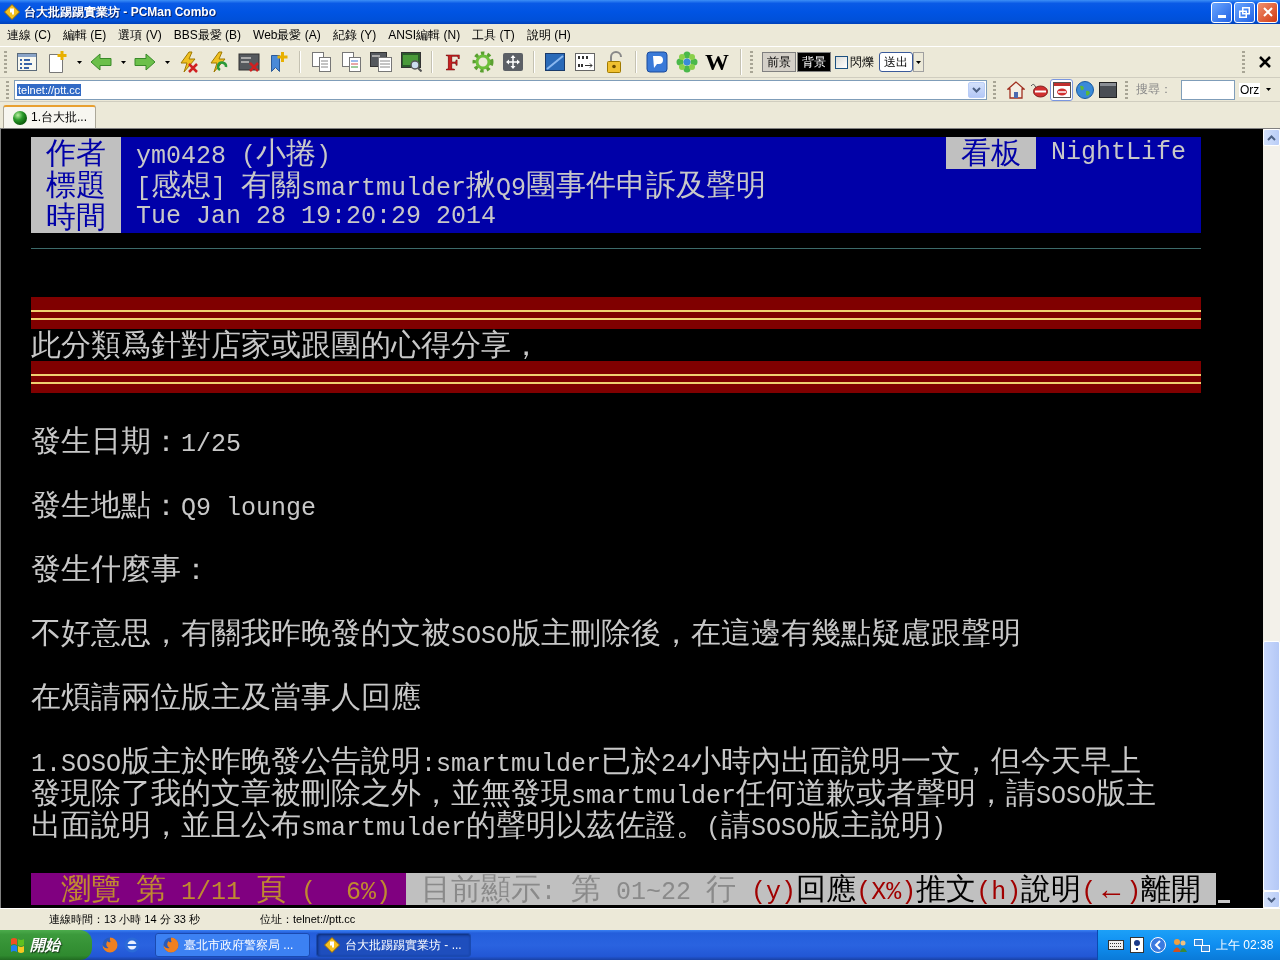 Image resolution: width=1280 pixels, height=960 pixels. I want to click on scroll-thumb, so click(1271, 766).